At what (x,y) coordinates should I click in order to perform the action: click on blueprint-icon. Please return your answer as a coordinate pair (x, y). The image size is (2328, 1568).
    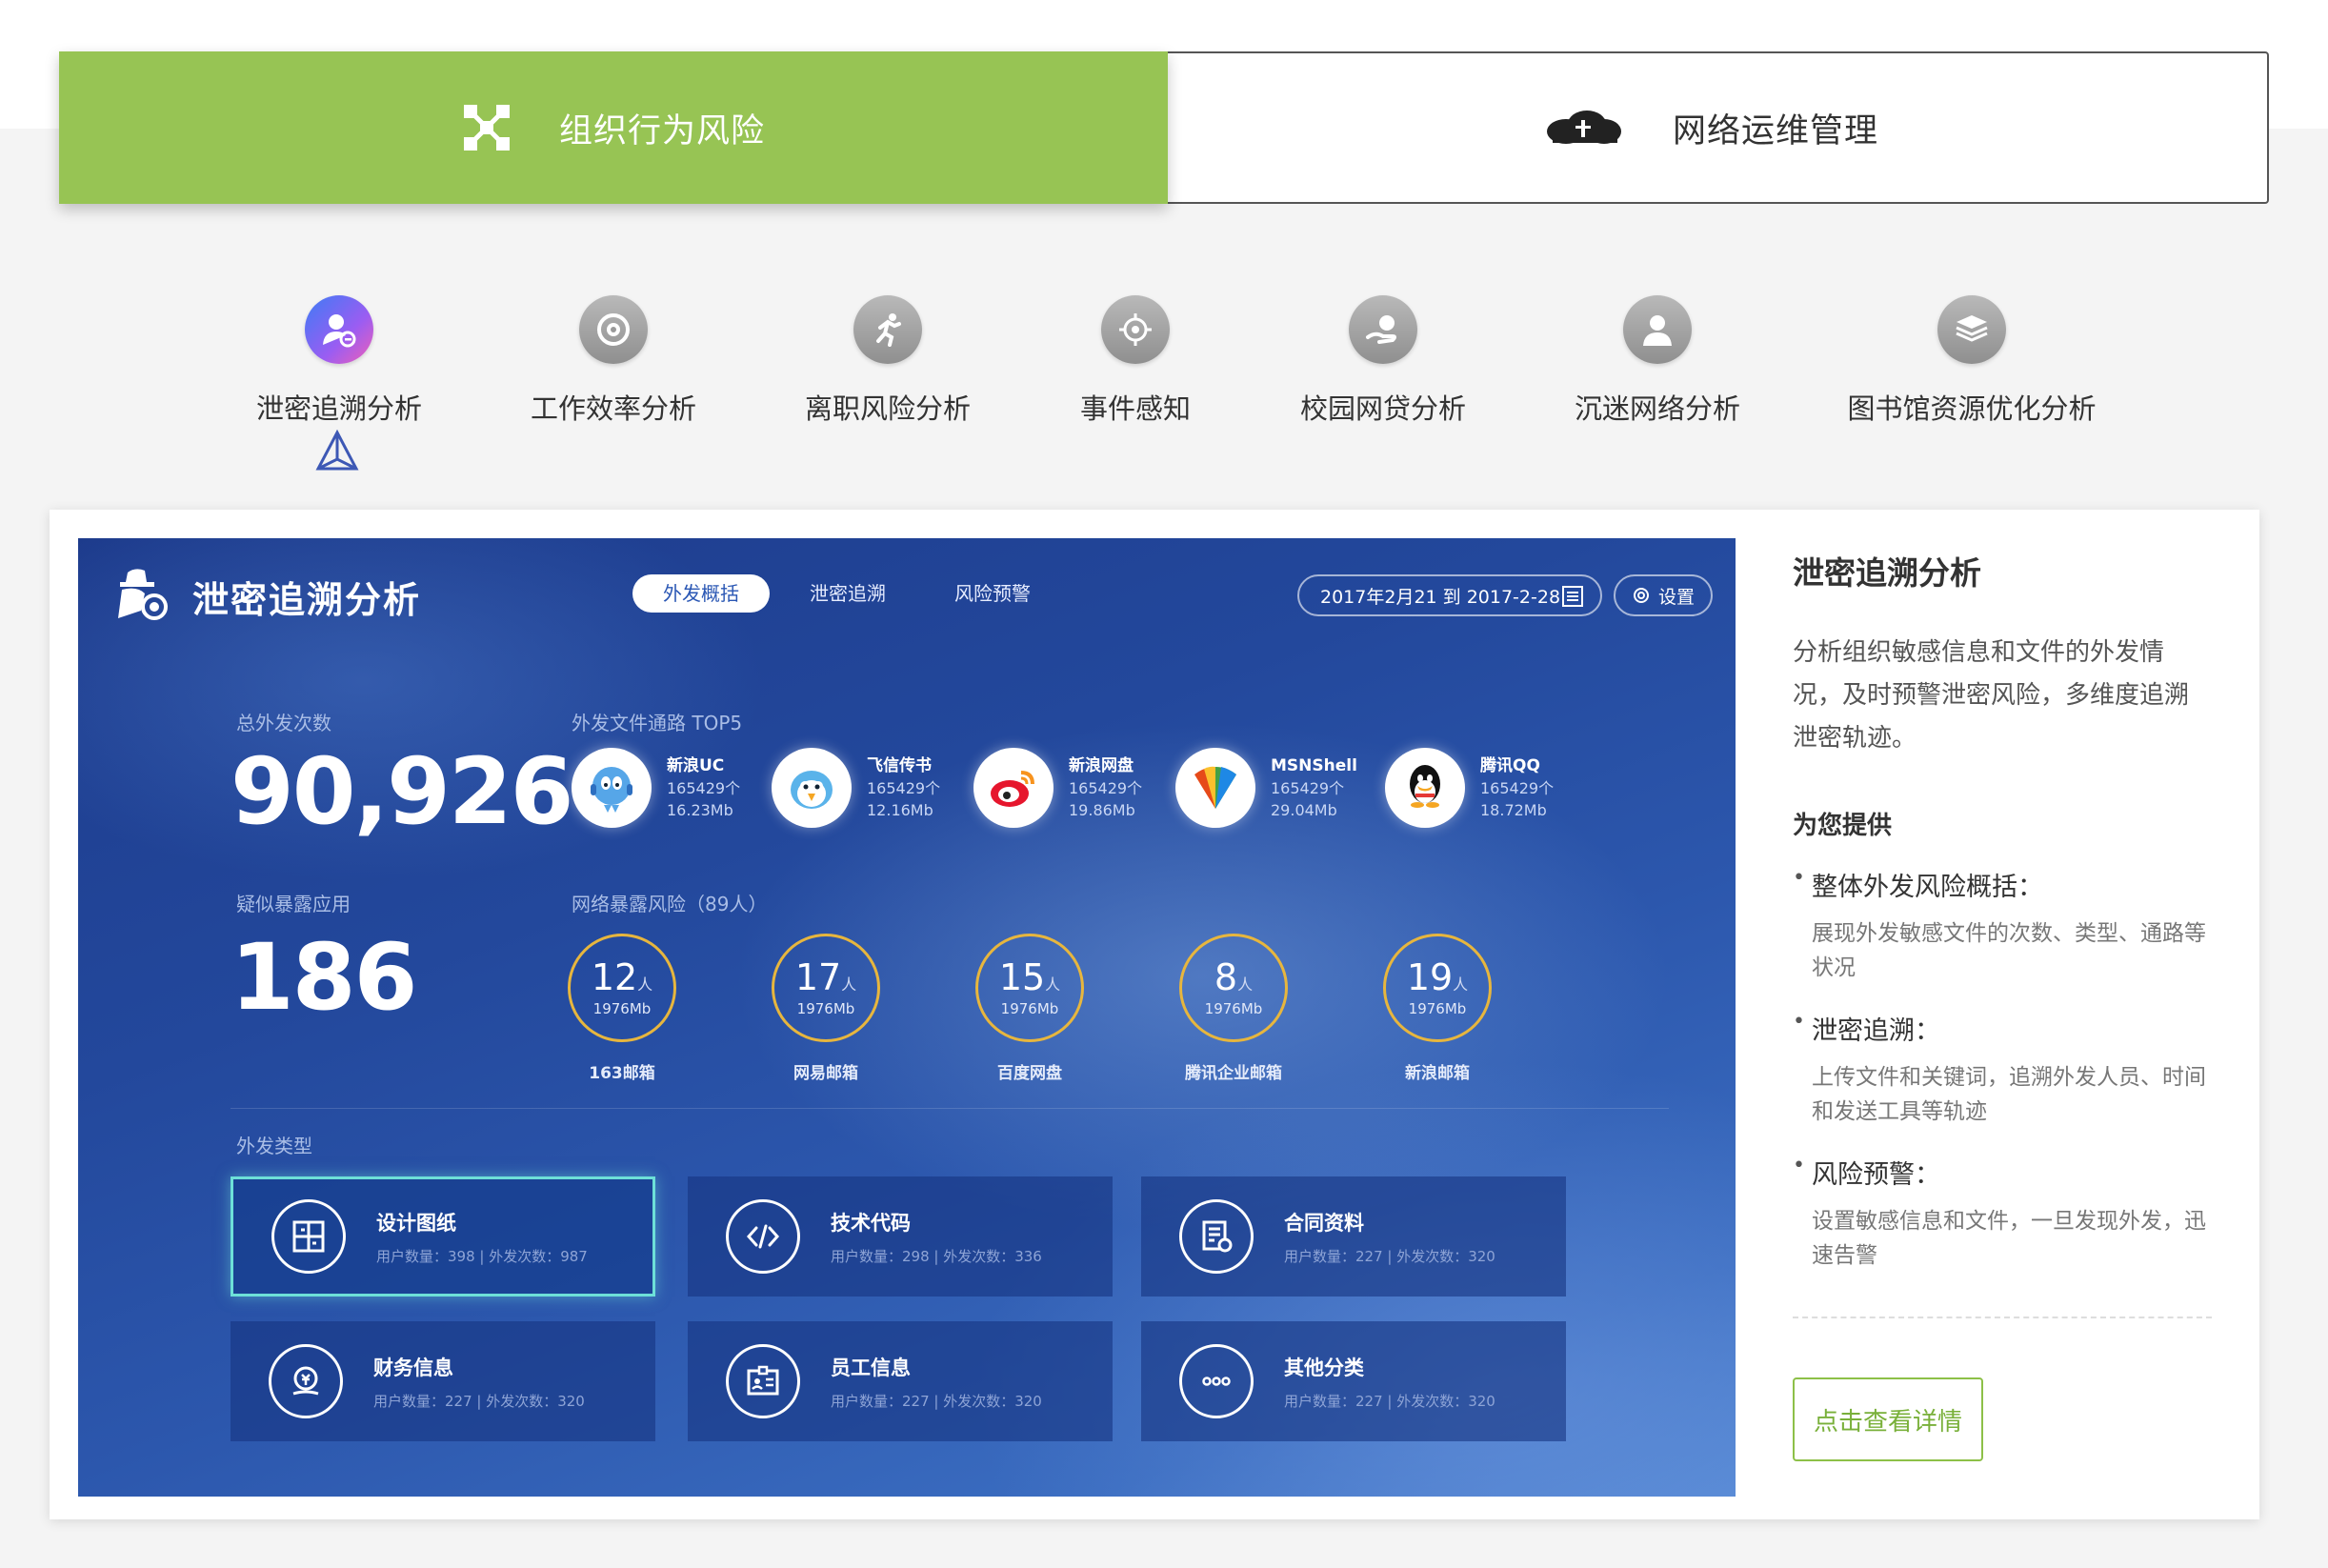
    Looking at the image, I should click on (309, 1236).